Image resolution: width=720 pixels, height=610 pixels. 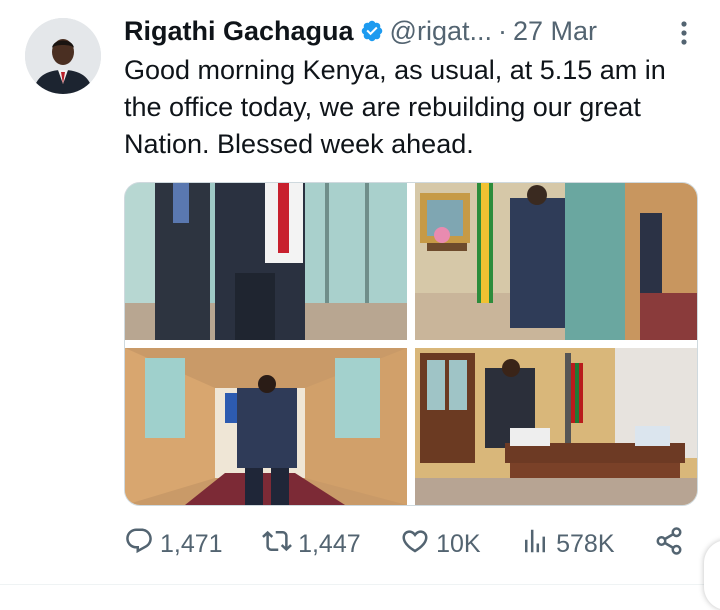 I want to click on retweet-button: 1,447, so click(x=311, y=544).